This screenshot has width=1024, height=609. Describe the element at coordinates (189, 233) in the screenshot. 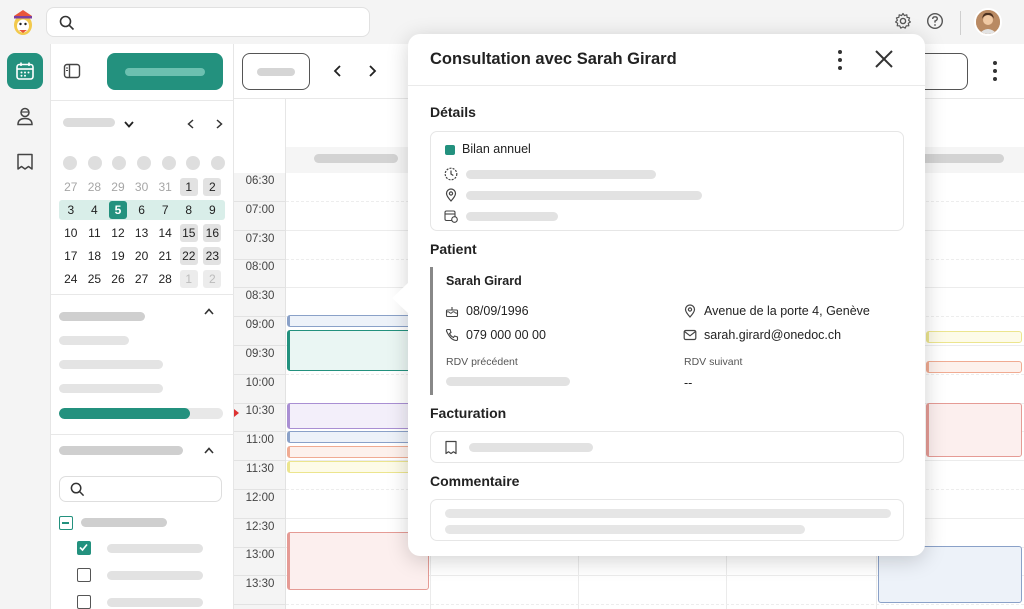

I see `calendar-day: 15` at that location.